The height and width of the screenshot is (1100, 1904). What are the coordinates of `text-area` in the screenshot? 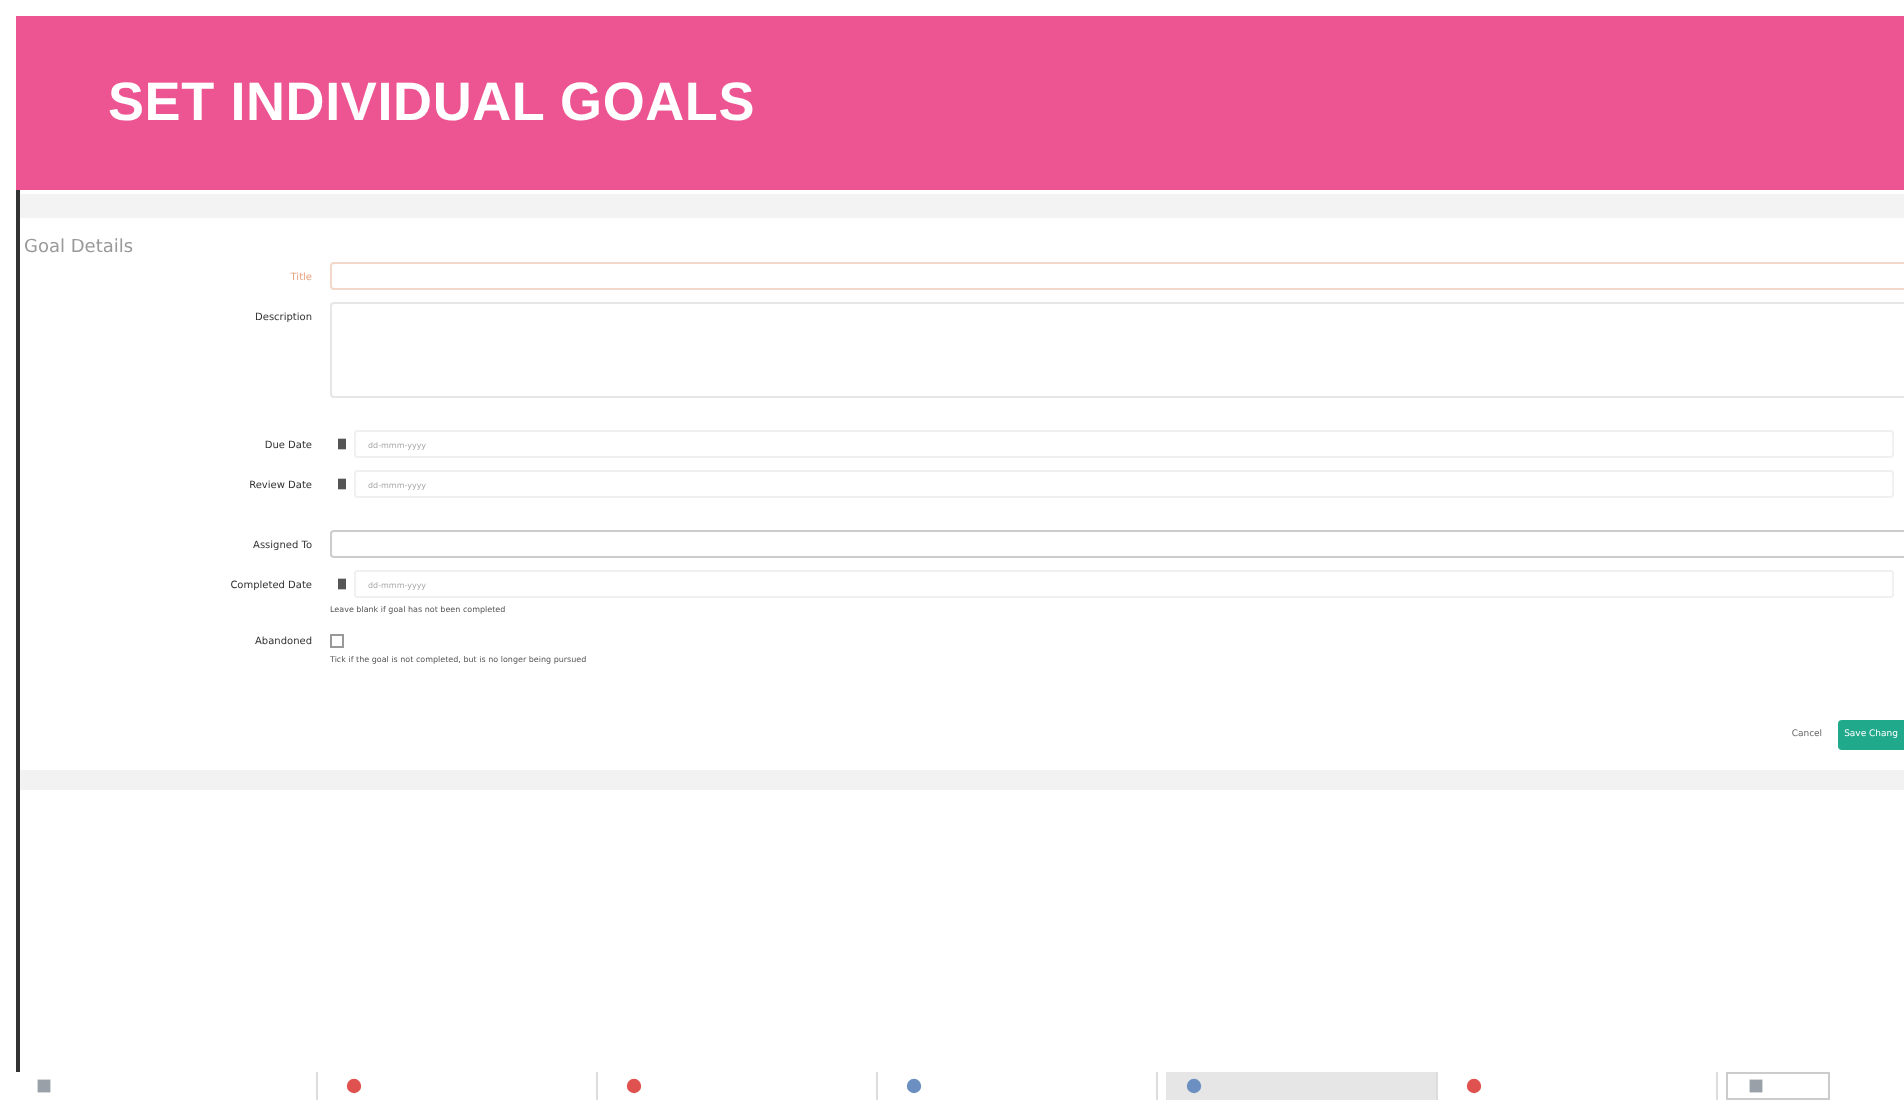 It's located at (1117, 350).